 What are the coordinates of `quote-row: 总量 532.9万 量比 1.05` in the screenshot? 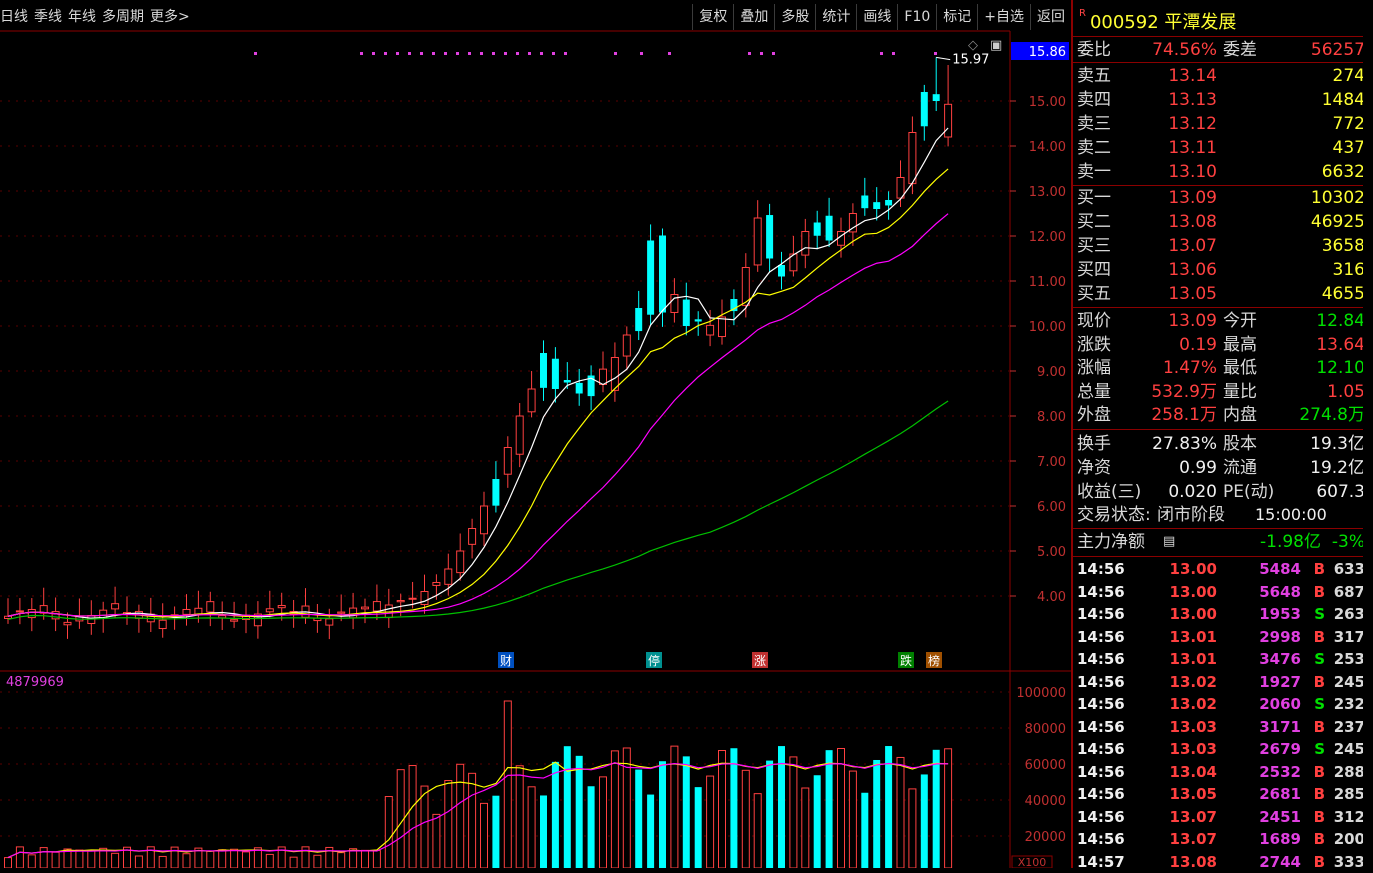 It's located at (1221, 392).